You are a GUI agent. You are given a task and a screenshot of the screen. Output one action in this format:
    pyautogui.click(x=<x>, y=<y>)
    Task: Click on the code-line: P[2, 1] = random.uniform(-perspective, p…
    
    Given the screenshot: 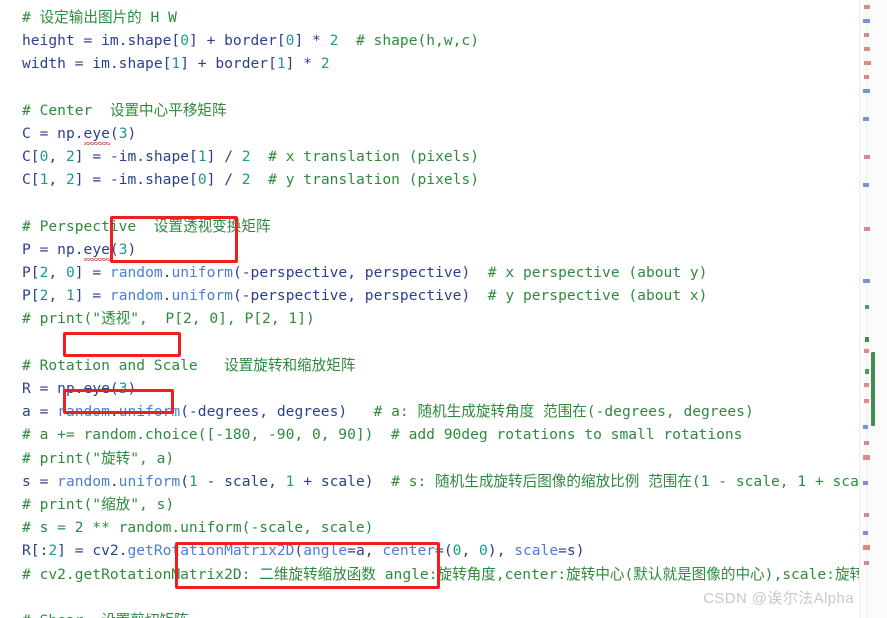 What is the action you would take?
    pyautogui.click(x=430, y=295)
    